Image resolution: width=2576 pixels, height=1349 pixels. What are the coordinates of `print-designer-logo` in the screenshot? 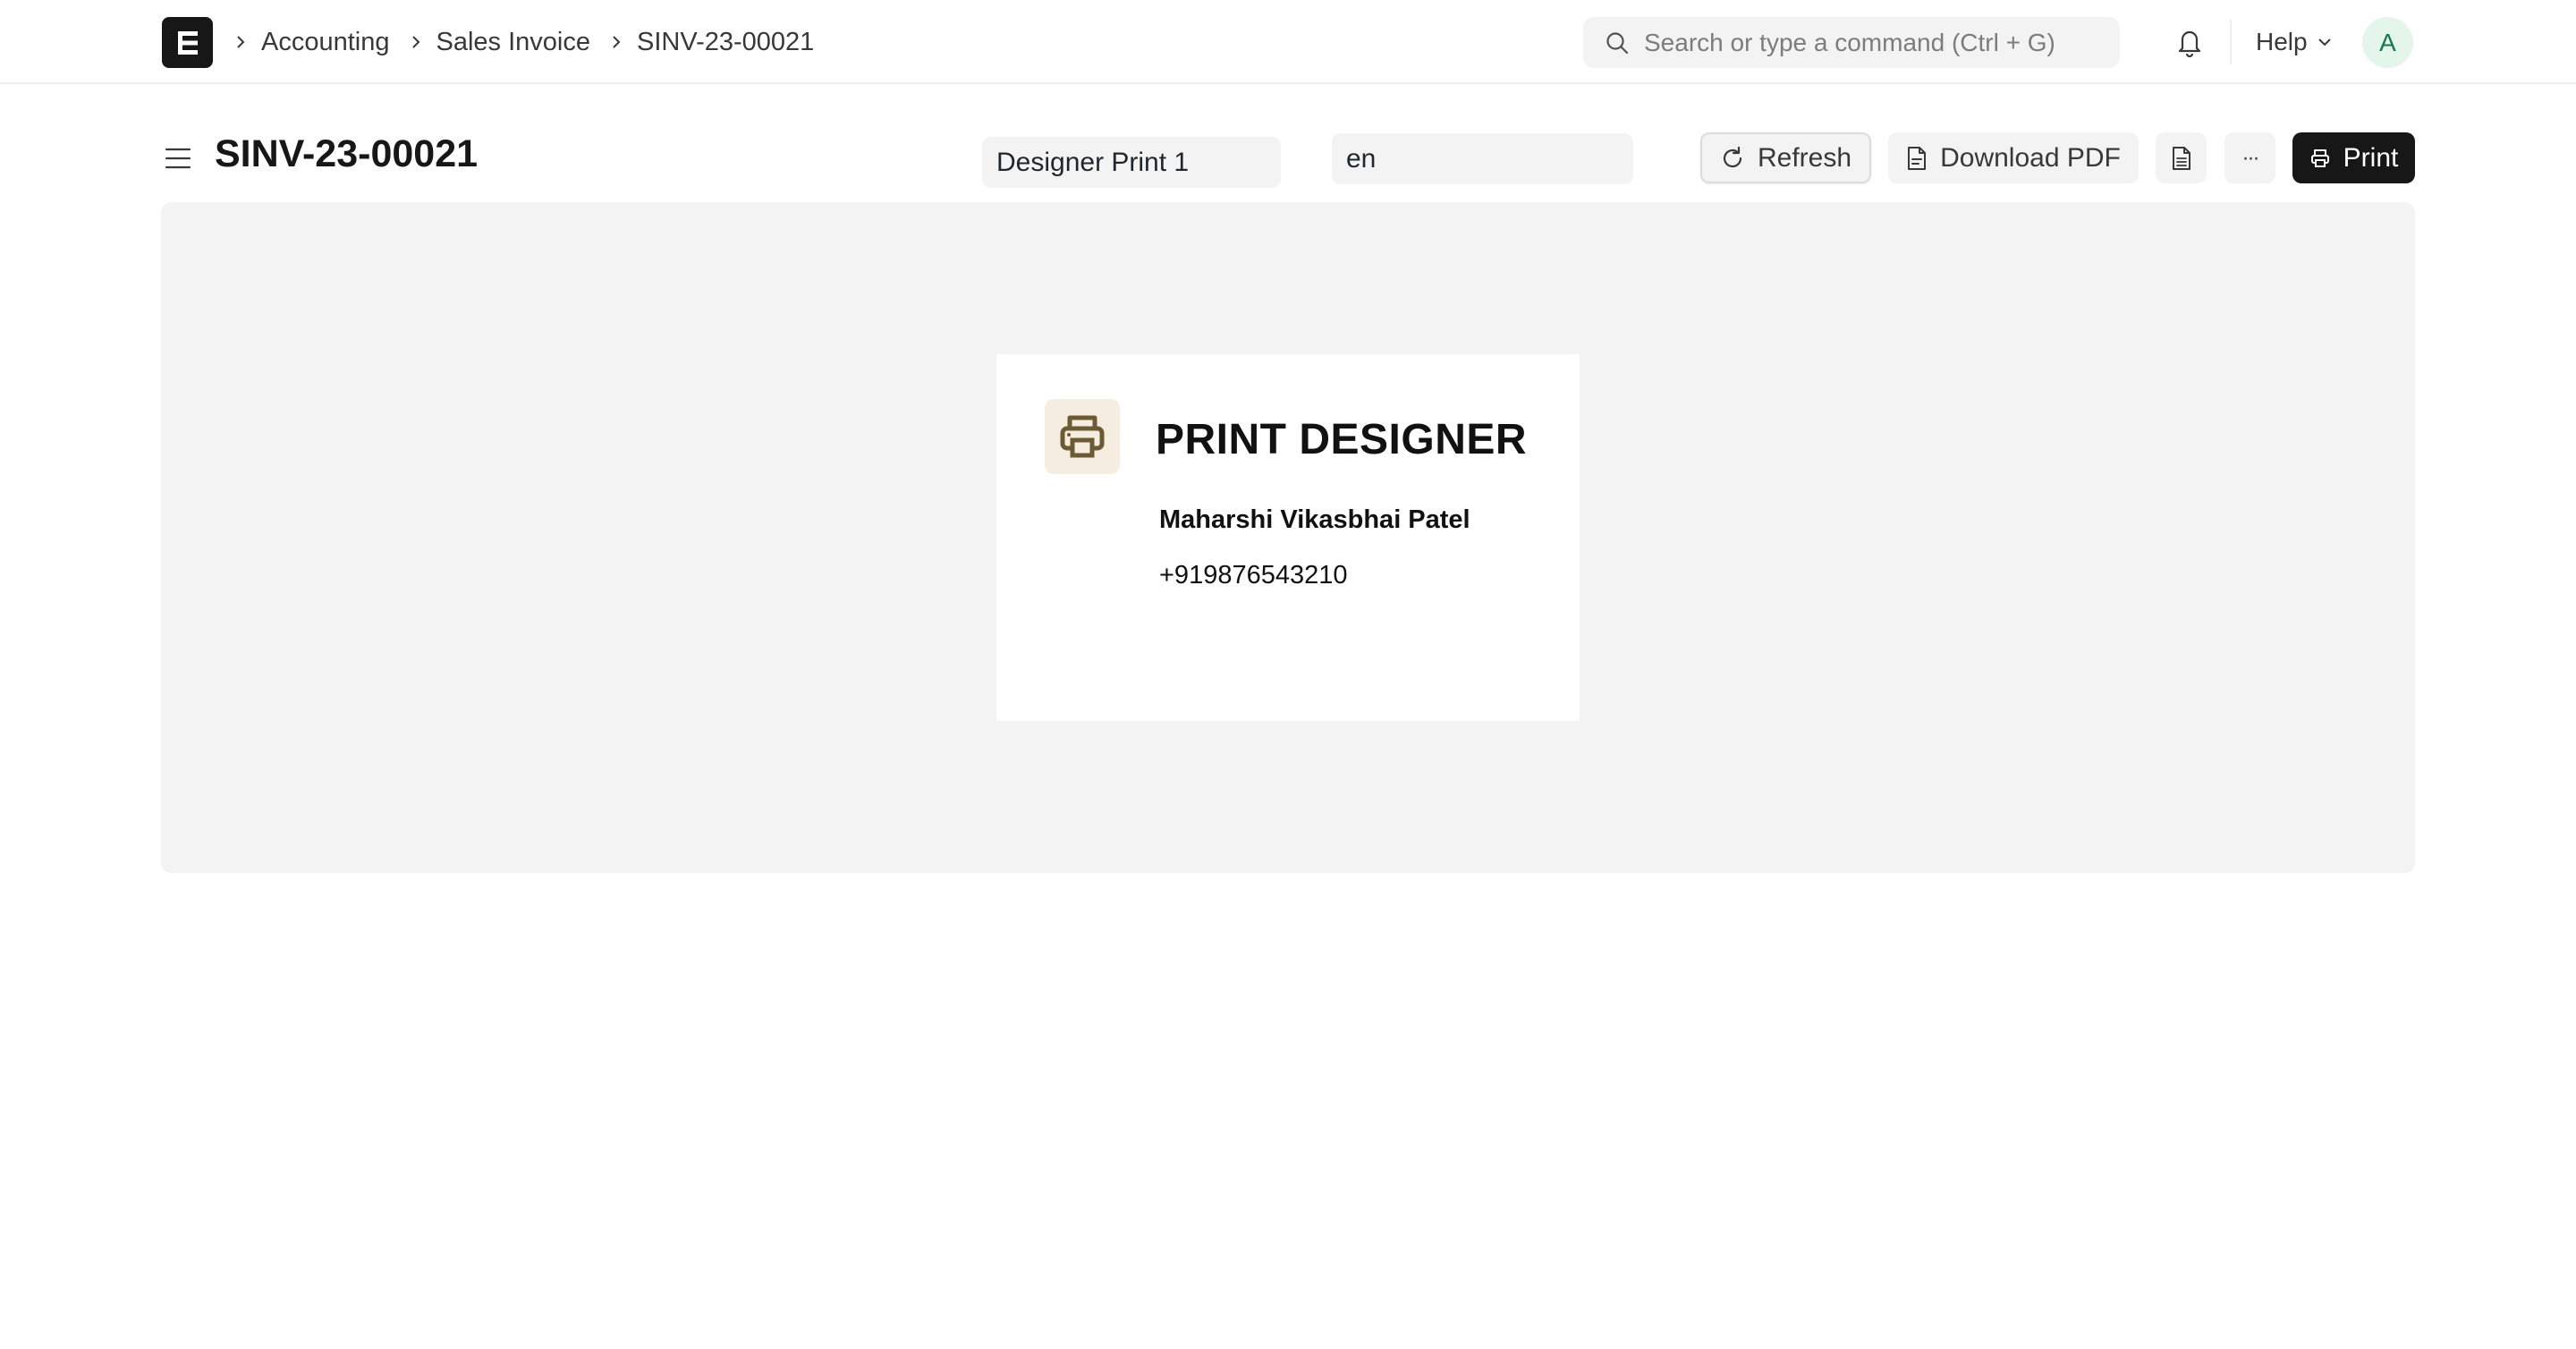 It's located at (1082, 436).